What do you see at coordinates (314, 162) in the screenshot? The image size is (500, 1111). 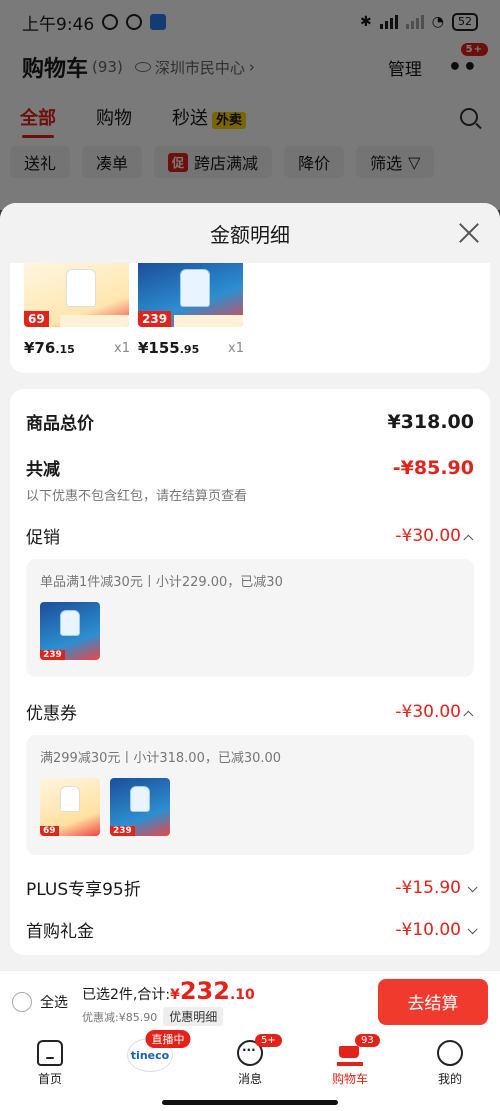 I see `chip-price-drop: 降价` at bounding box center [314, 162].